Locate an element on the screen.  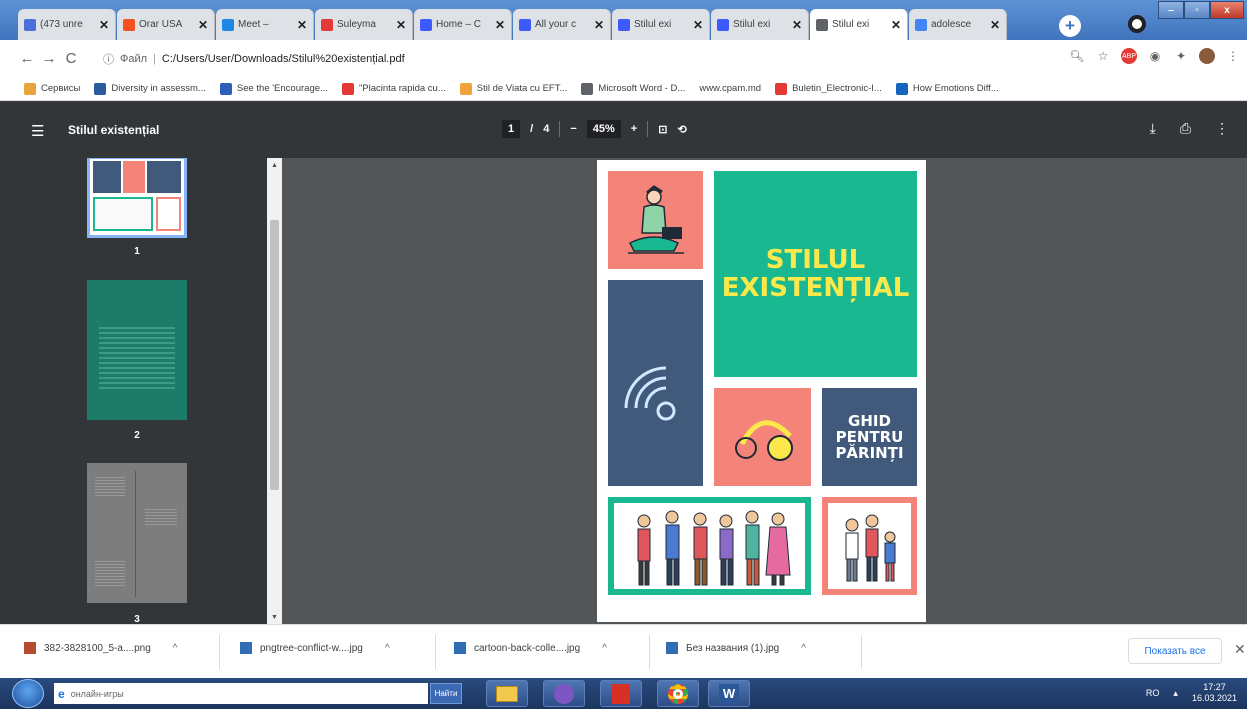
acrobat-icon is located at coordinates (621, 693).